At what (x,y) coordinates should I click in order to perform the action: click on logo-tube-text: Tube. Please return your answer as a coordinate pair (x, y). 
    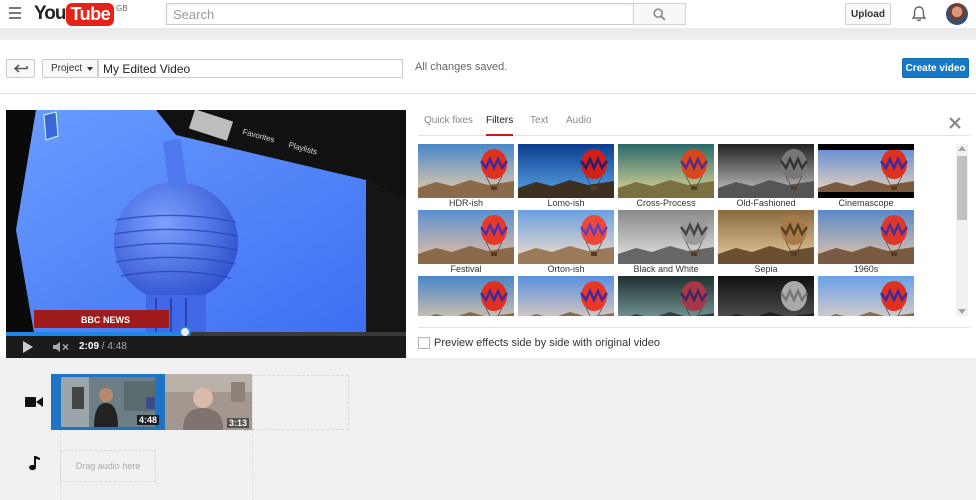
    Looking at the image, I should click on (90, 14).